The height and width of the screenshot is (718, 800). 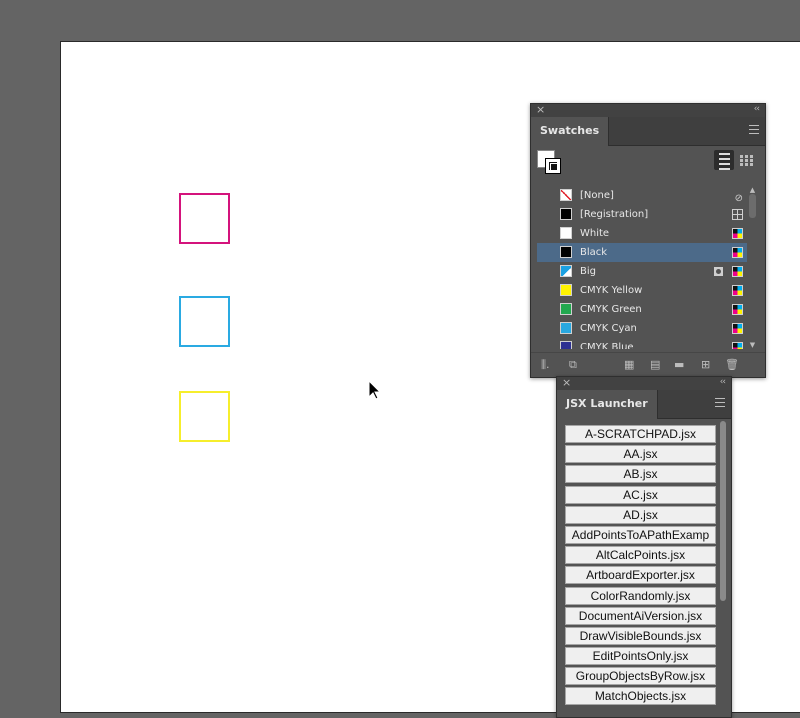 I want to click on swatch-name: CMYK Blue, so click(x=607, y=345).